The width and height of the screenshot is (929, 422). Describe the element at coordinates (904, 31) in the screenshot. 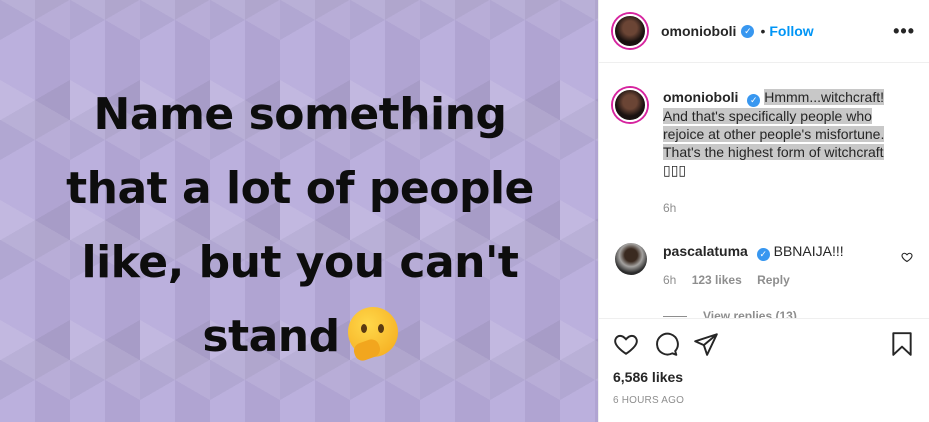

I see `more-options-icon: •••` at that location.